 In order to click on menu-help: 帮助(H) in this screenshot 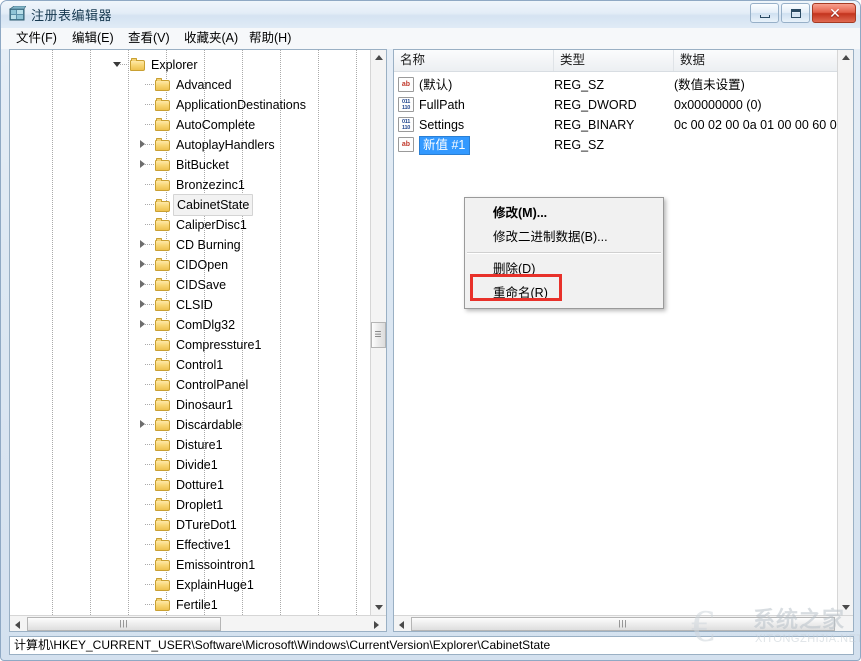, I will do `click(270, 38)`.